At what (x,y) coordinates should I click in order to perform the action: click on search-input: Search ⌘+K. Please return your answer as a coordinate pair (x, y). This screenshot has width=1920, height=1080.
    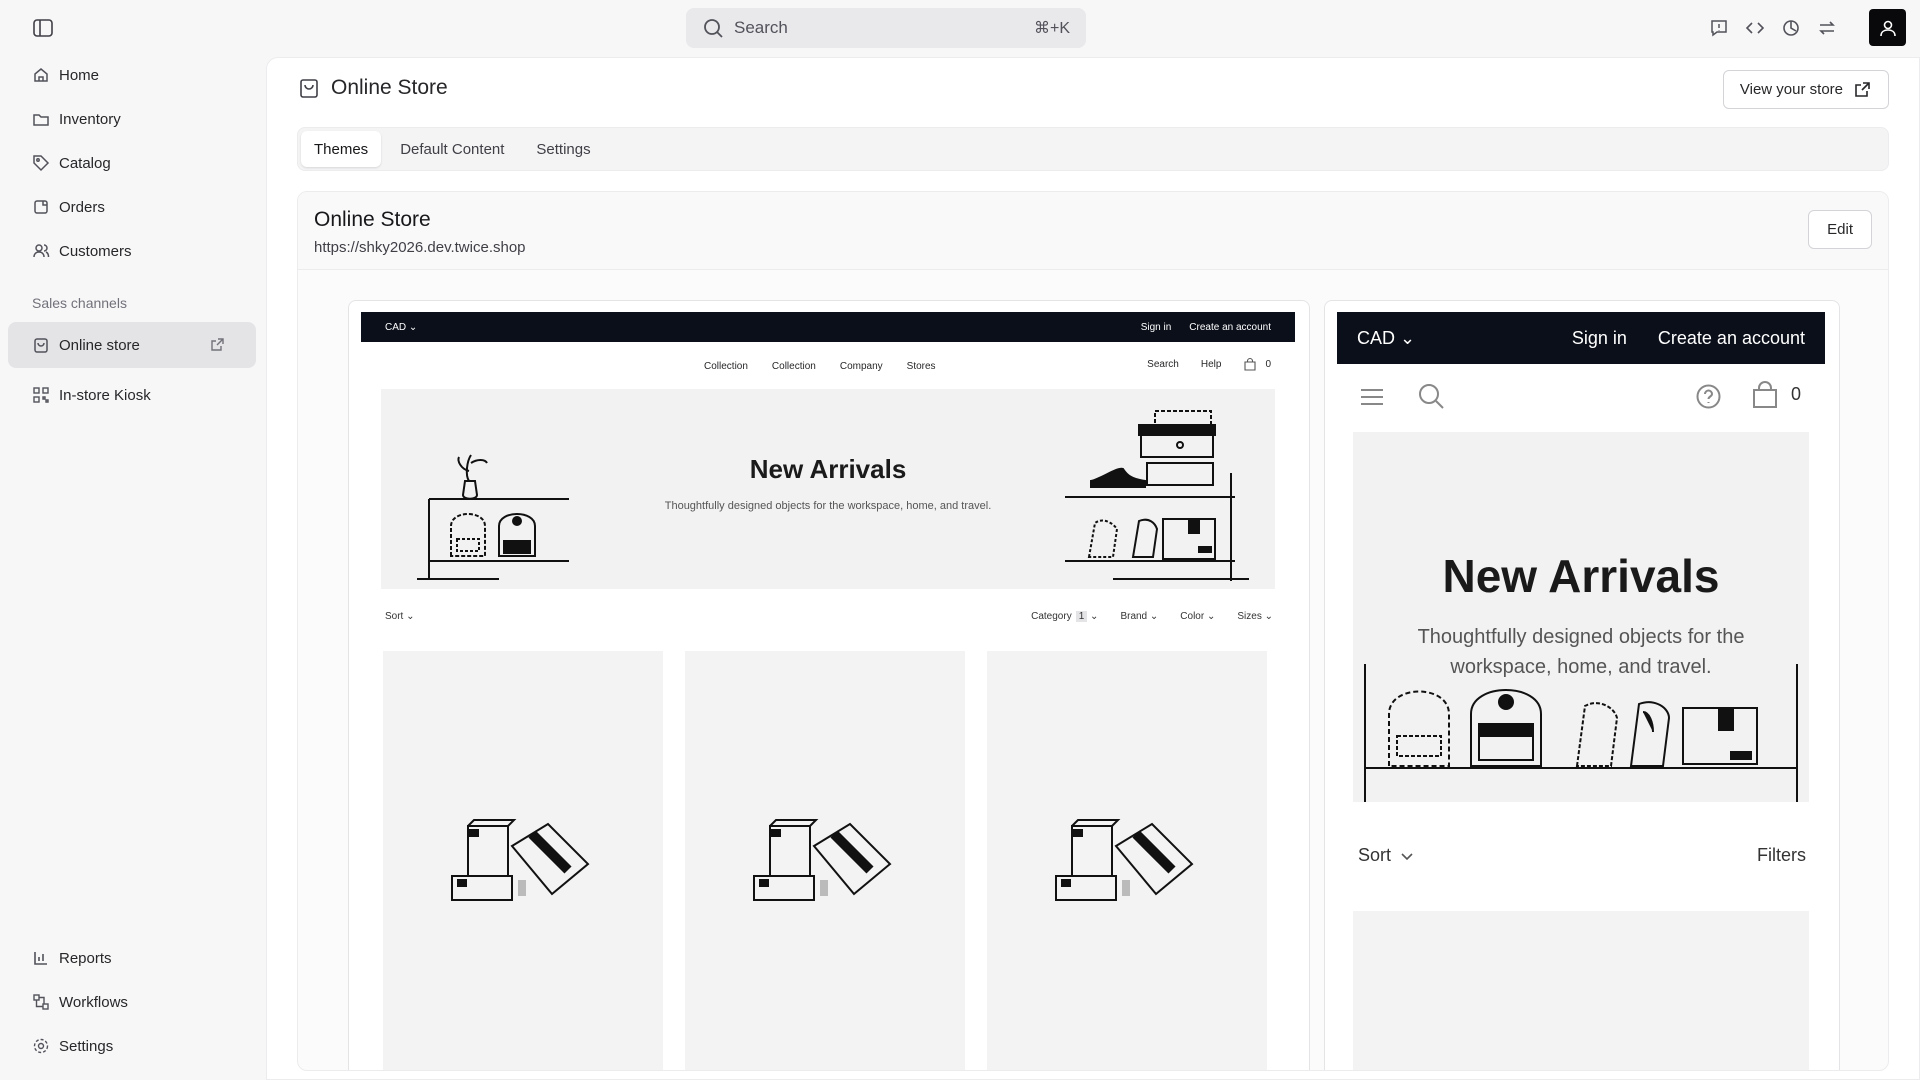
    Looking at the image, I should click on (886, 28).